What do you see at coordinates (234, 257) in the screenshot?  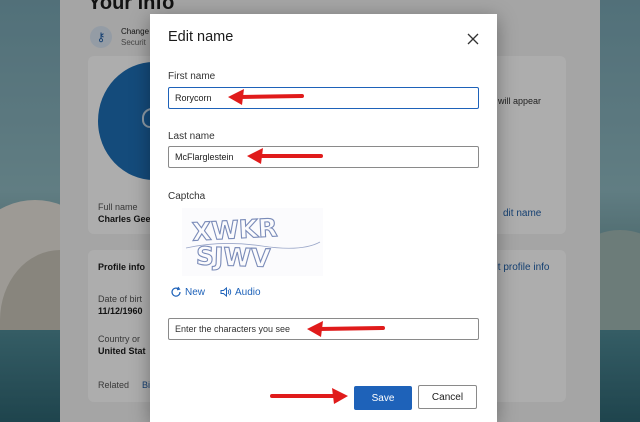 I see `svg-text: SJWV` at bounding box center [234, 257].